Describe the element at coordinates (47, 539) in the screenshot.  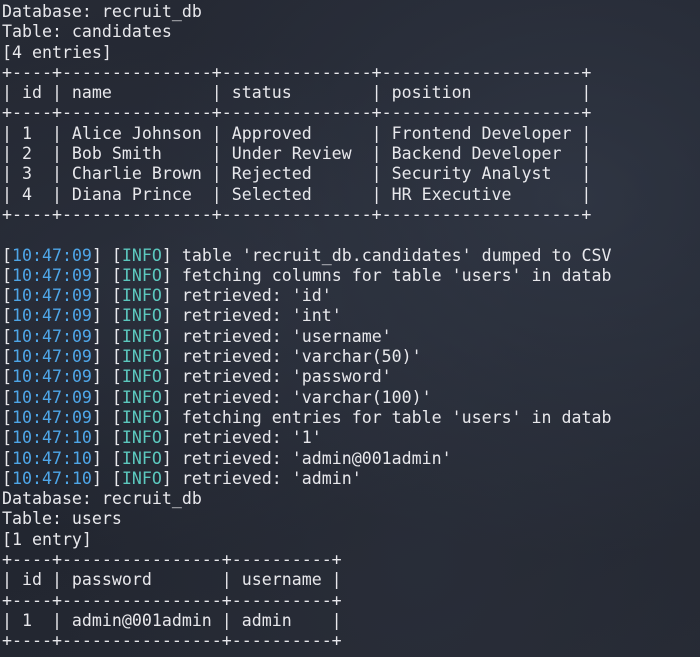
I see `output-line: [1 entry]` at that location.